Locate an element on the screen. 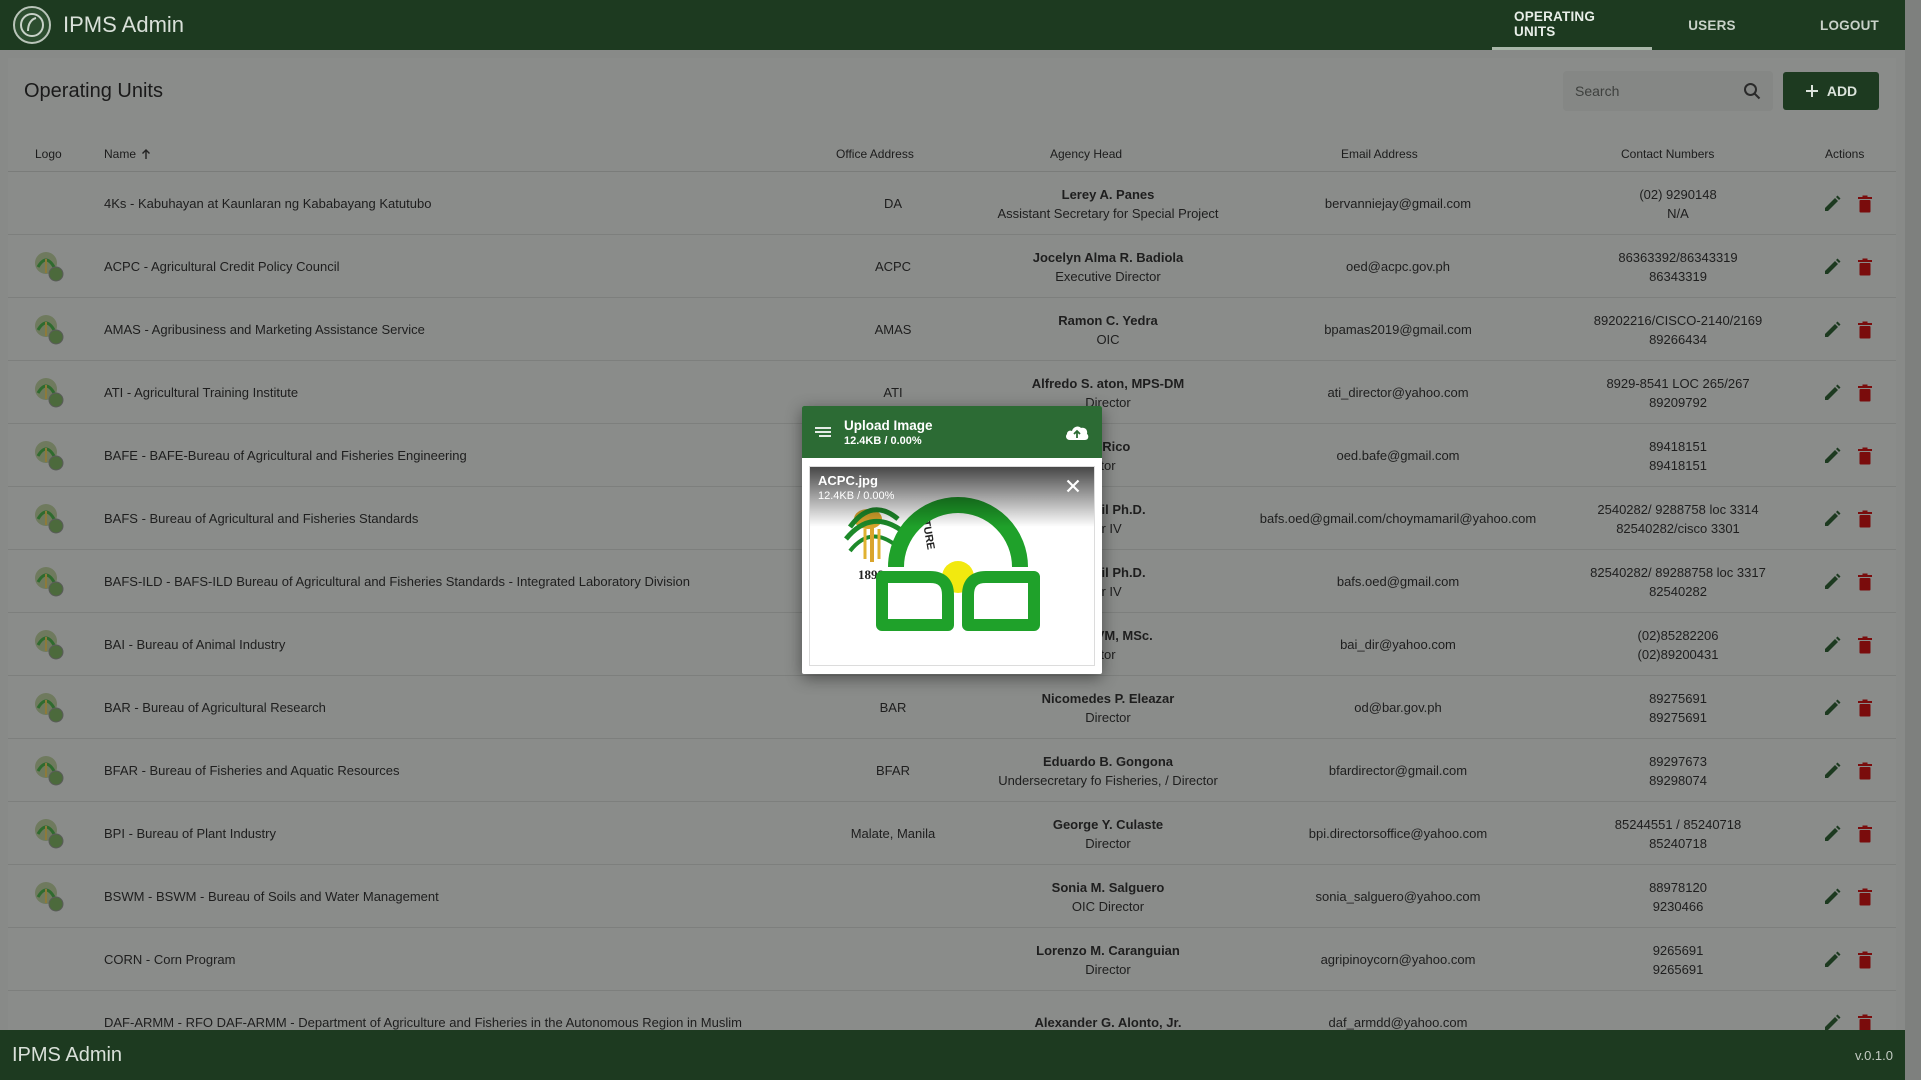 The width and height of the screenshot is (1921, 1080). agency-head-title: tor is located at coordinates (1108, 465).